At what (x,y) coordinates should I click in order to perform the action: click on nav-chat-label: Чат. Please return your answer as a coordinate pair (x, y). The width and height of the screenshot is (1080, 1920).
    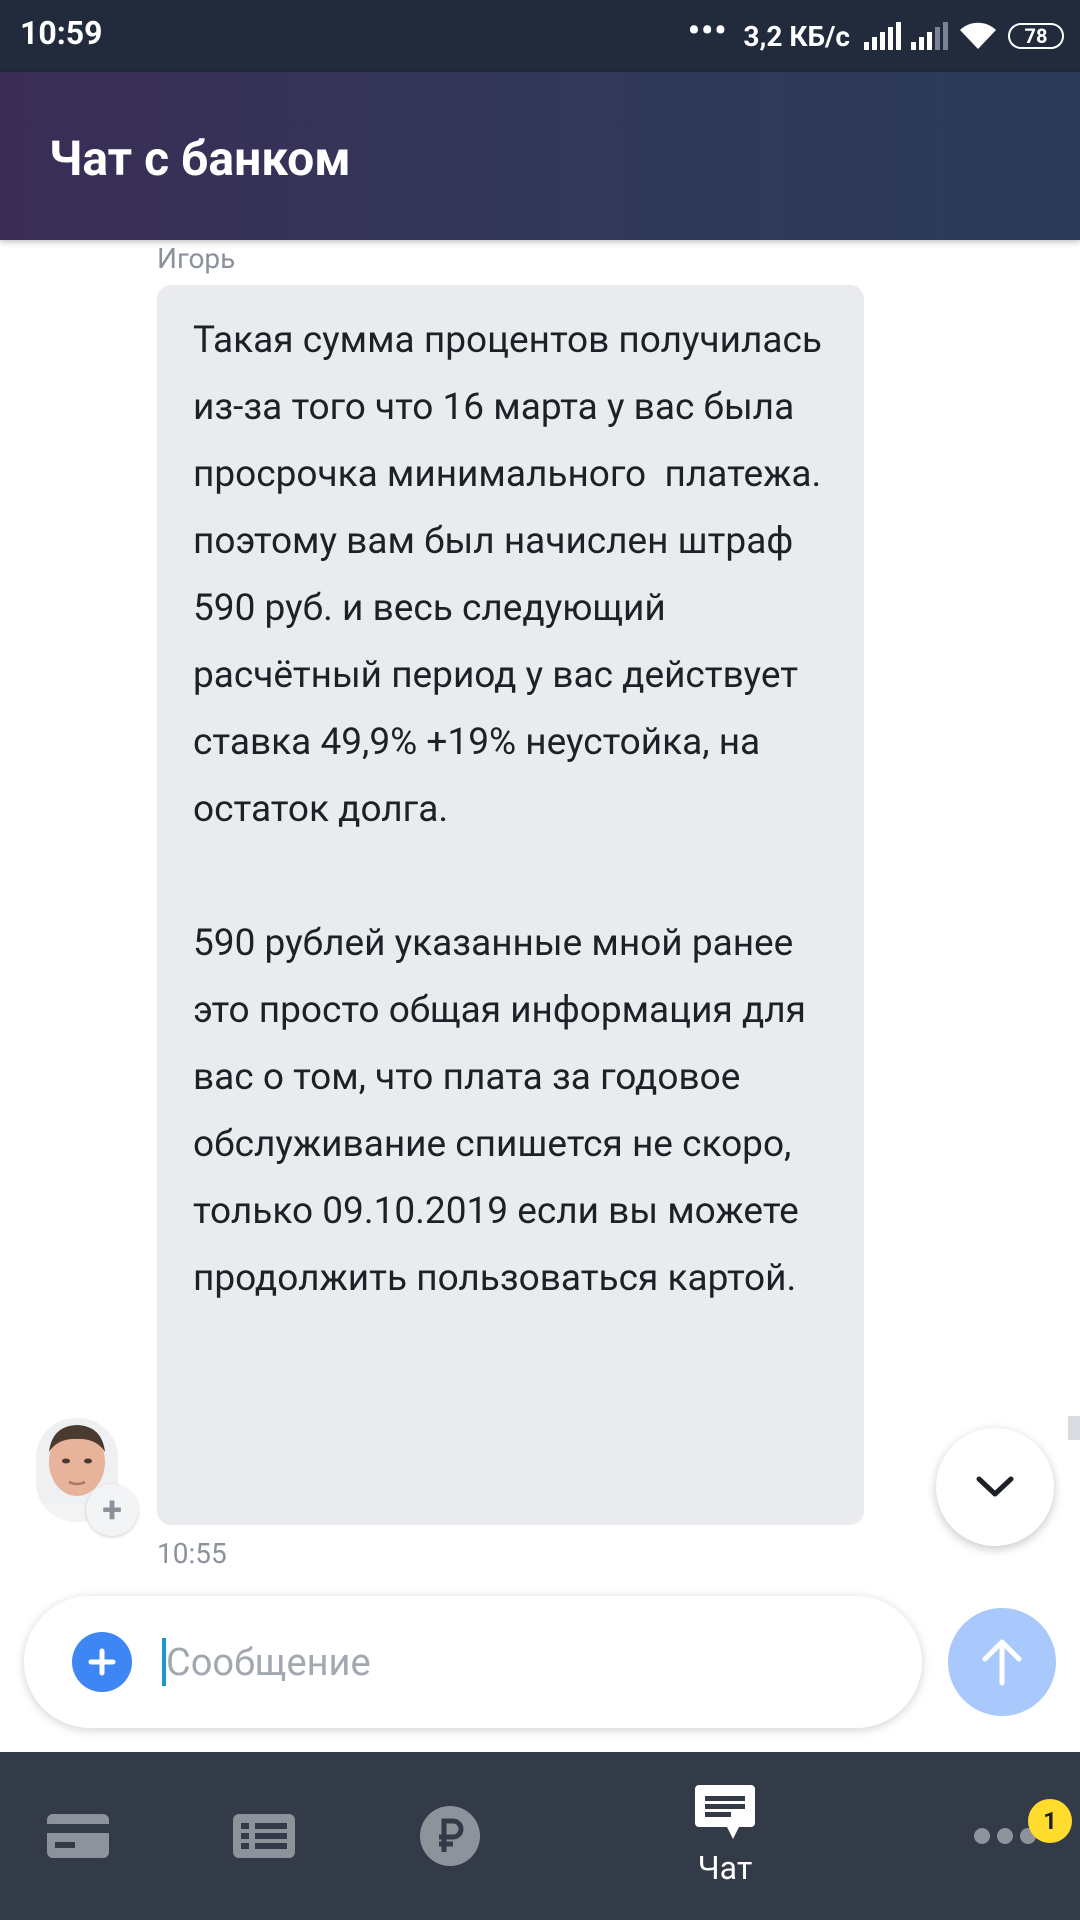
    Looking at the image, I should click on (725, 1868).